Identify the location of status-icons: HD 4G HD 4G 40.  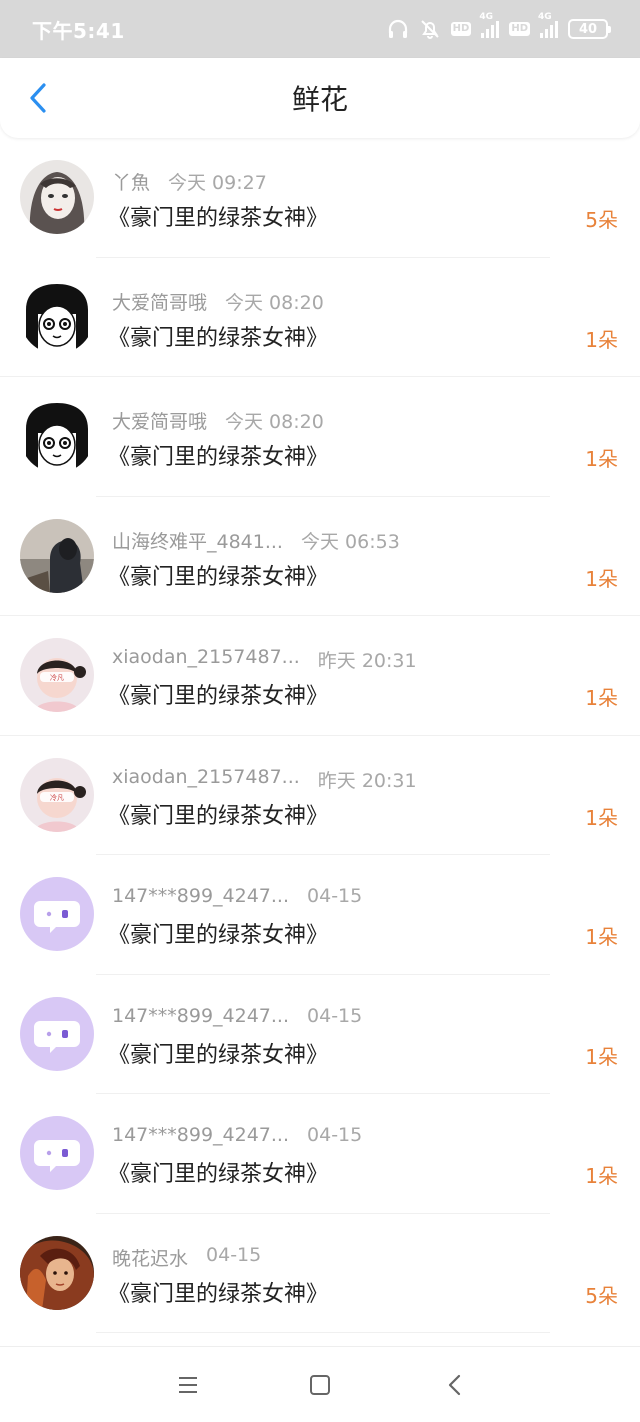
(499, 25).